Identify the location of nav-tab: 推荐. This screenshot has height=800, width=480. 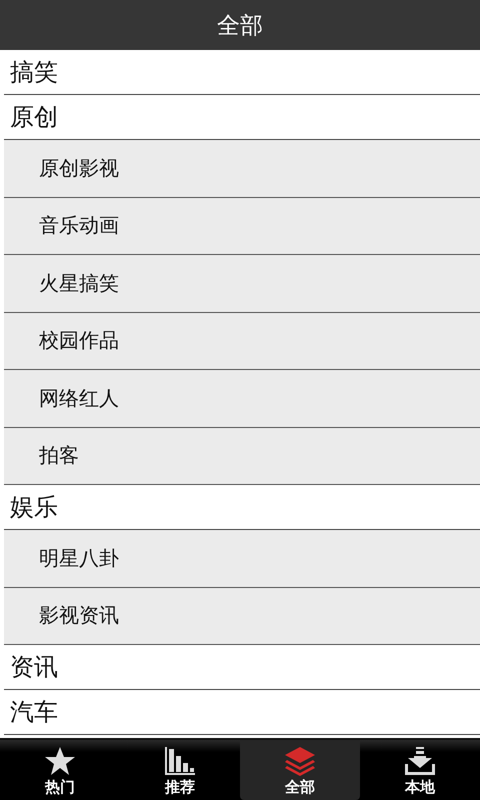
(180, 770).